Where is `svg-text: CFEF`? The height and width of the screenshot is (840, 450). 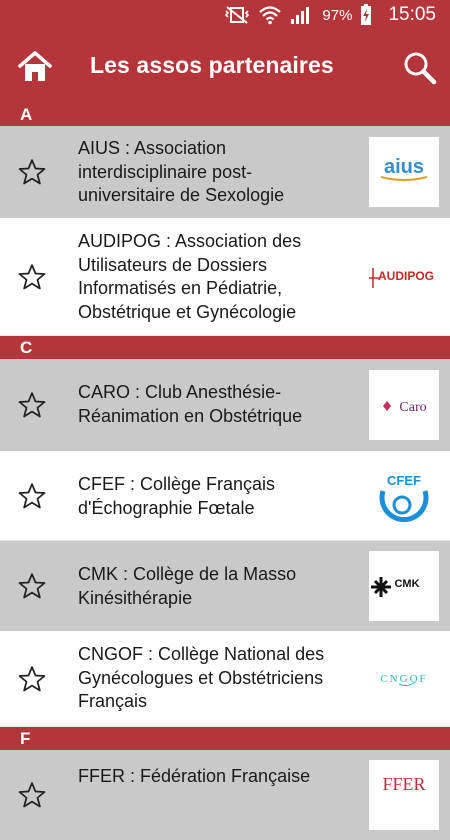 svg-text: CFEF is located at coordinates (404, 480).